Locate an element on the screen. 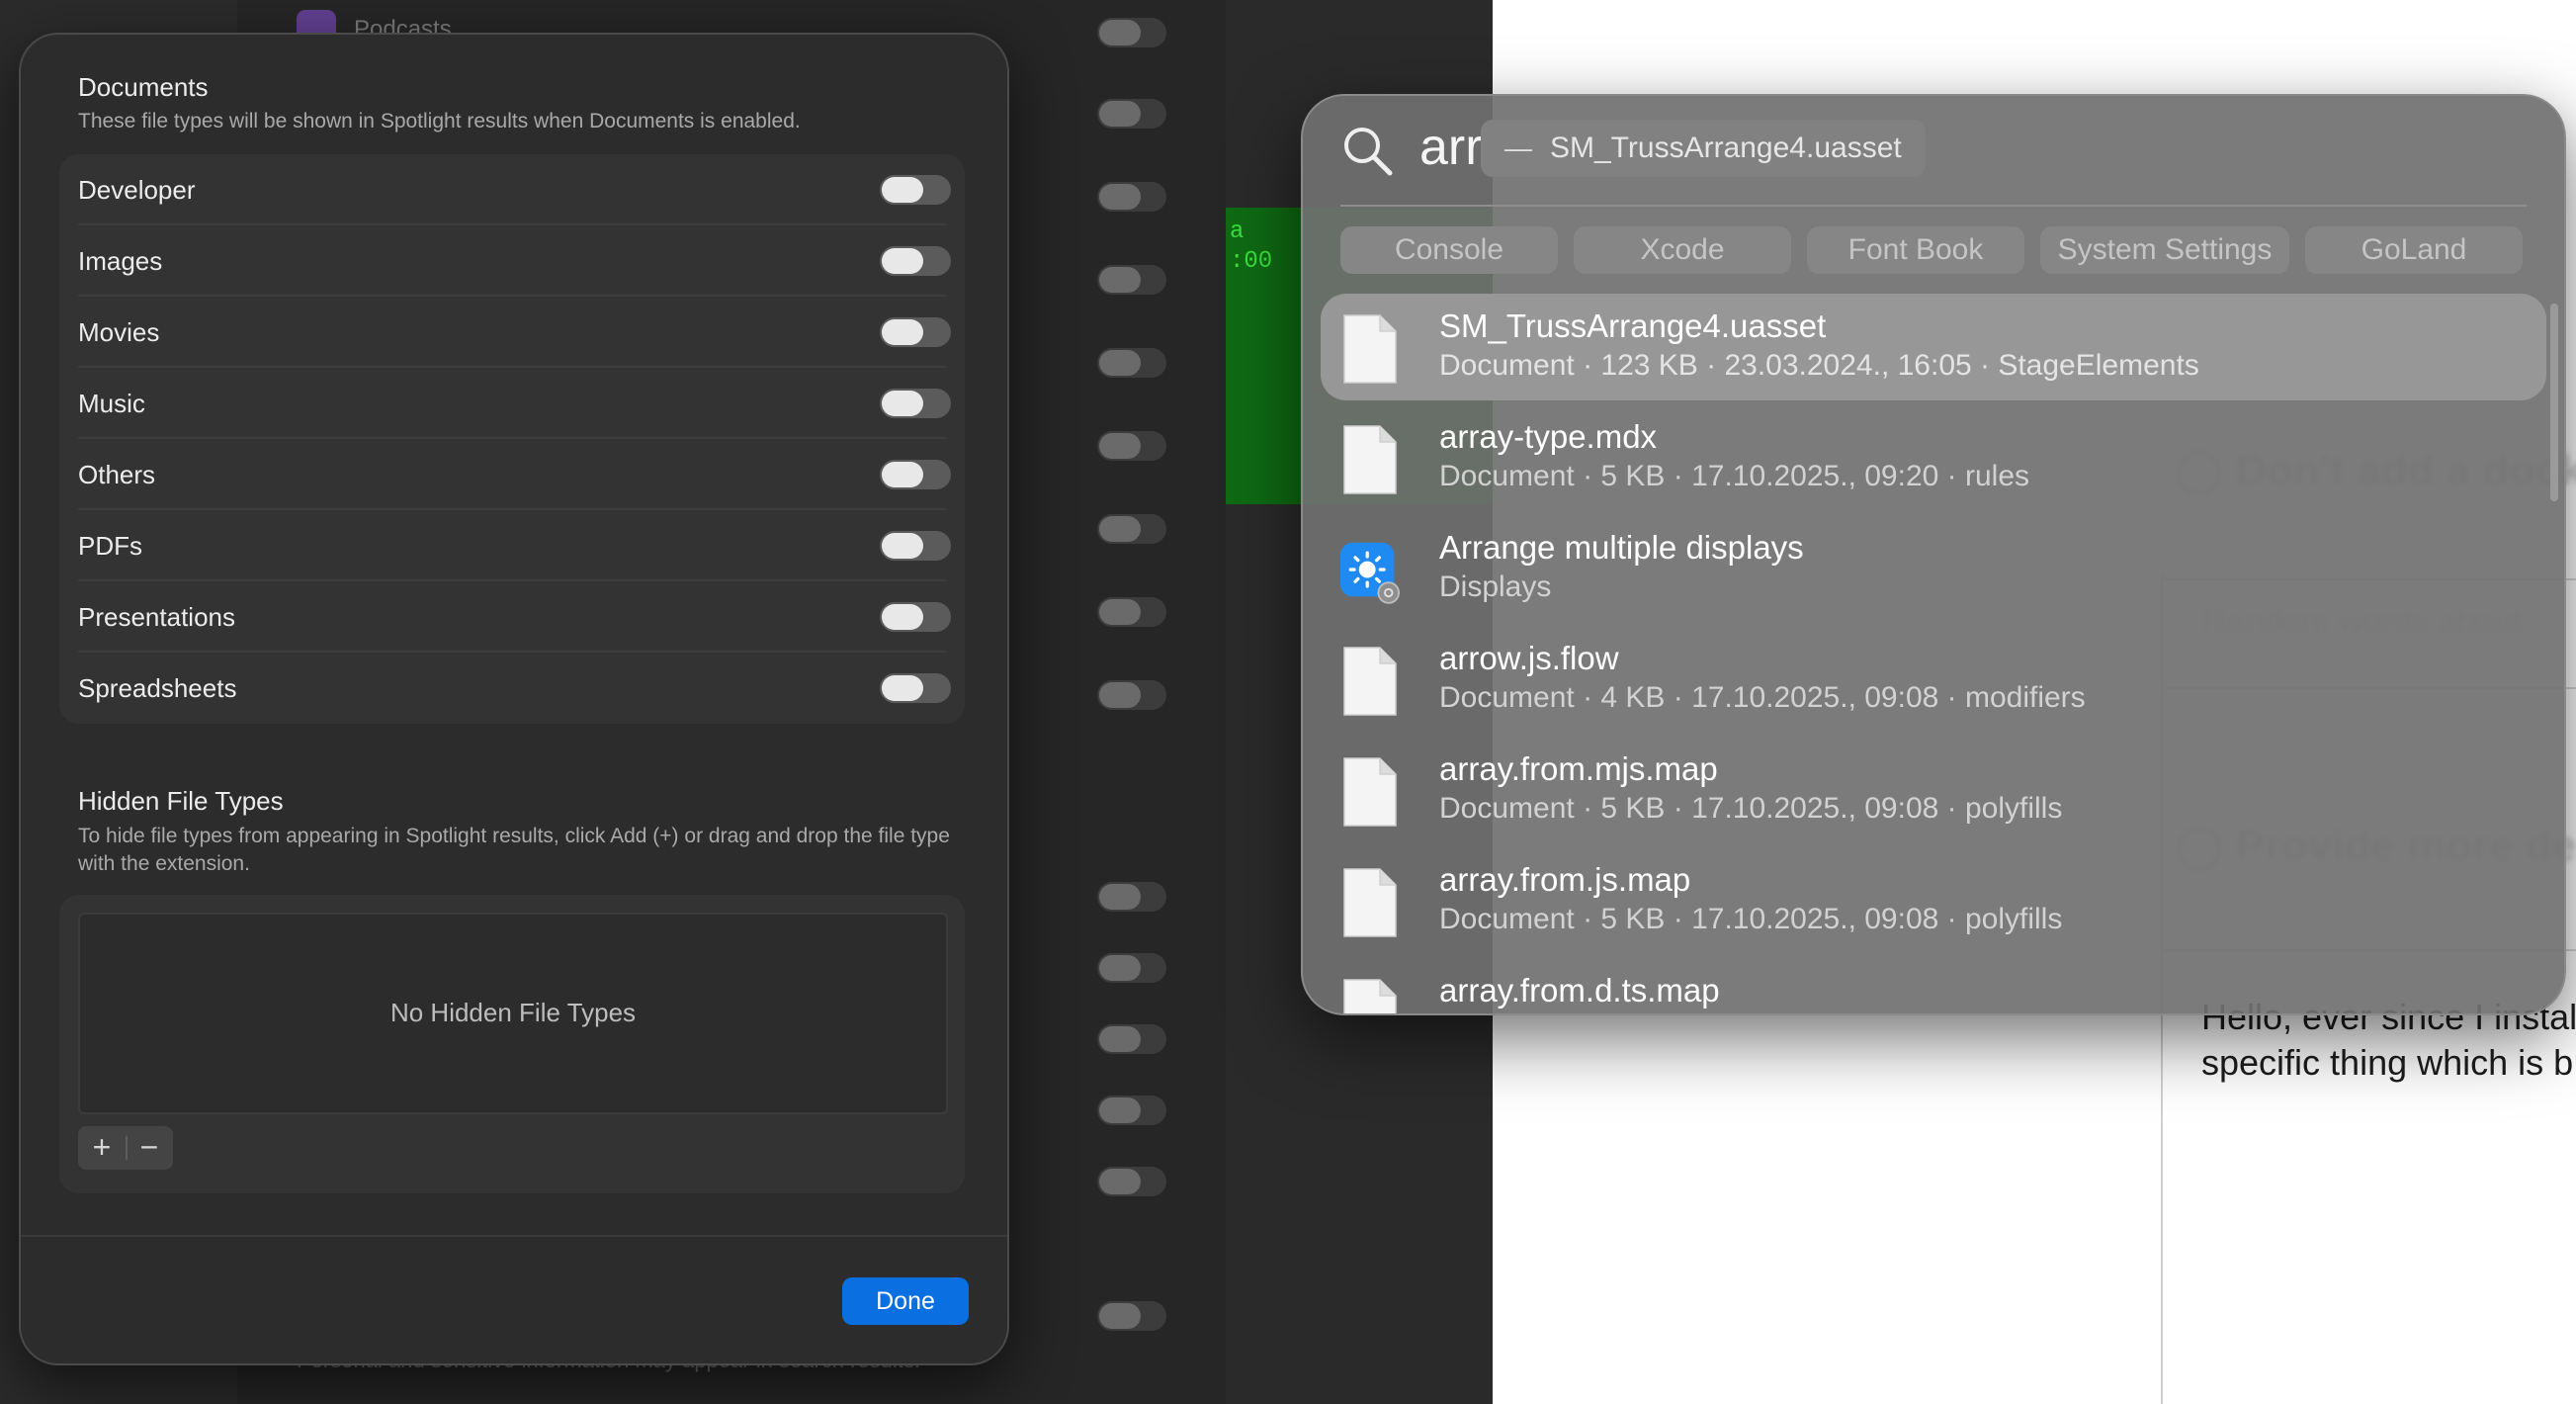 The width and height of the screenshot is (2576, 1404). empty-state-label: No Hidden File Types is located at coordinates (513, 1013).